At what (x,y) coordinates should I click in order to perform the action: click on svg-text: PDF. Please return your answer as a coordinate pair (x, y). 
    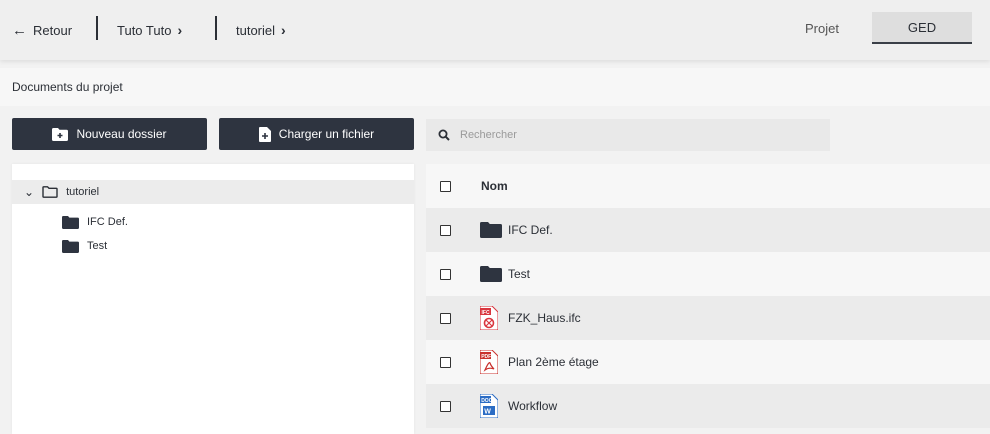
    Looking at the image, I should click on (486, 357).